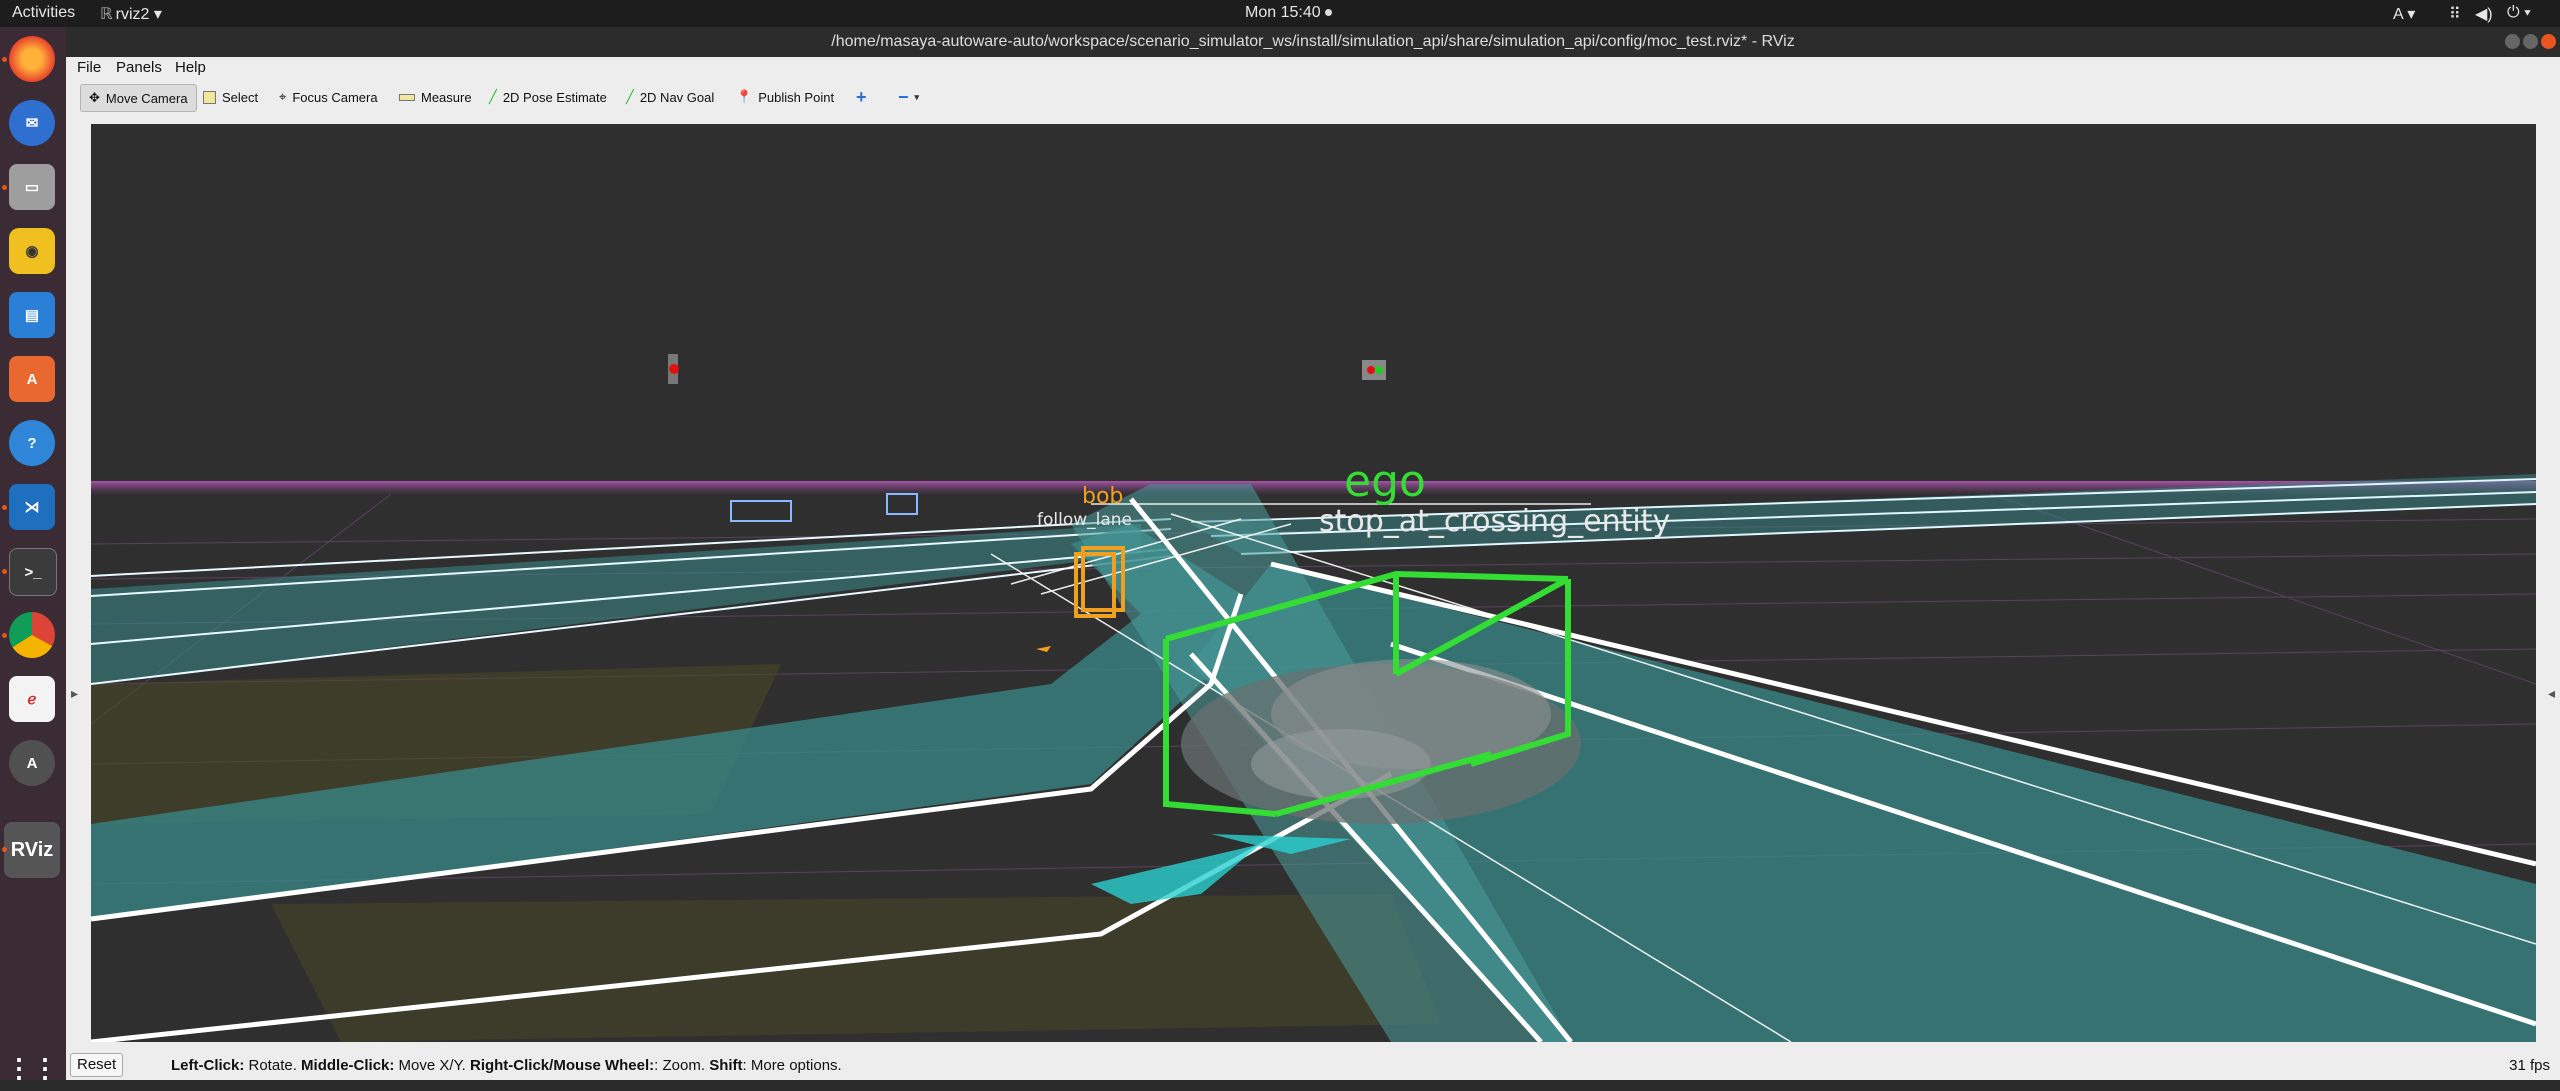 The width and height of the screenshot is (2560, 1091). I want to click on focus-camera-label: Focus Camera, so click(335, 97).